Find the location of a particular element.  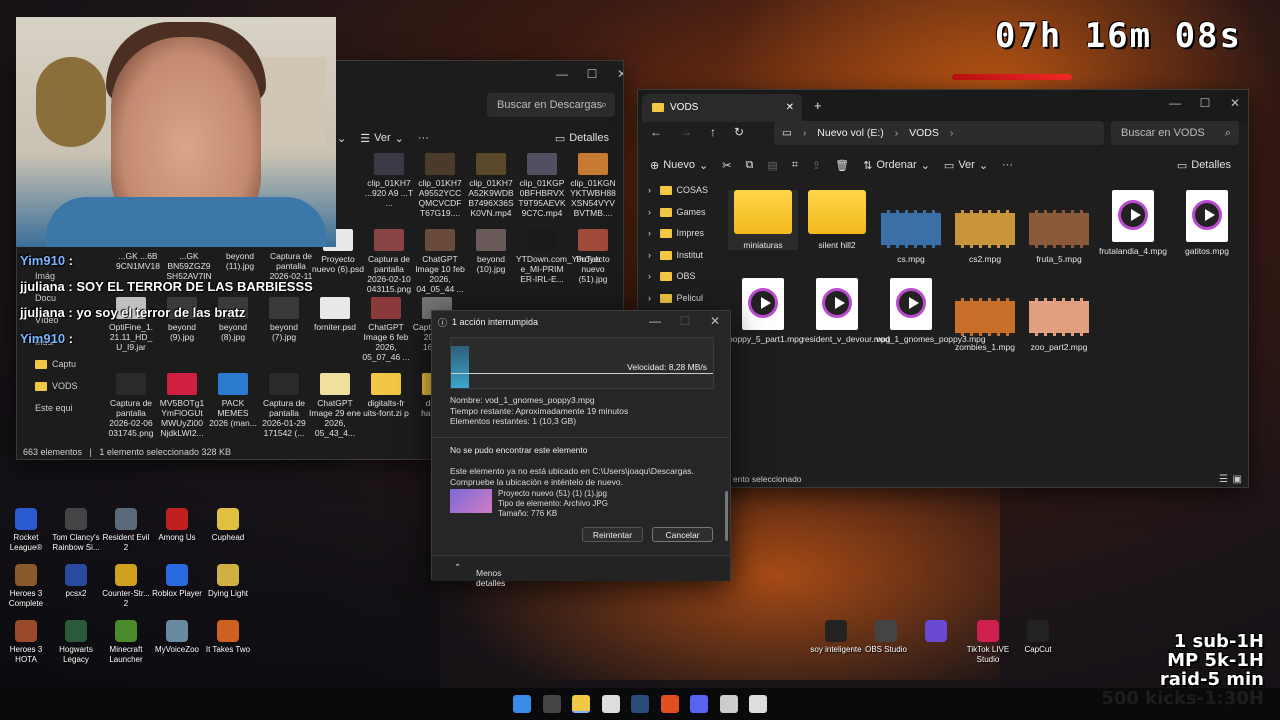

obs-icon is located at coordinates (728, 704).